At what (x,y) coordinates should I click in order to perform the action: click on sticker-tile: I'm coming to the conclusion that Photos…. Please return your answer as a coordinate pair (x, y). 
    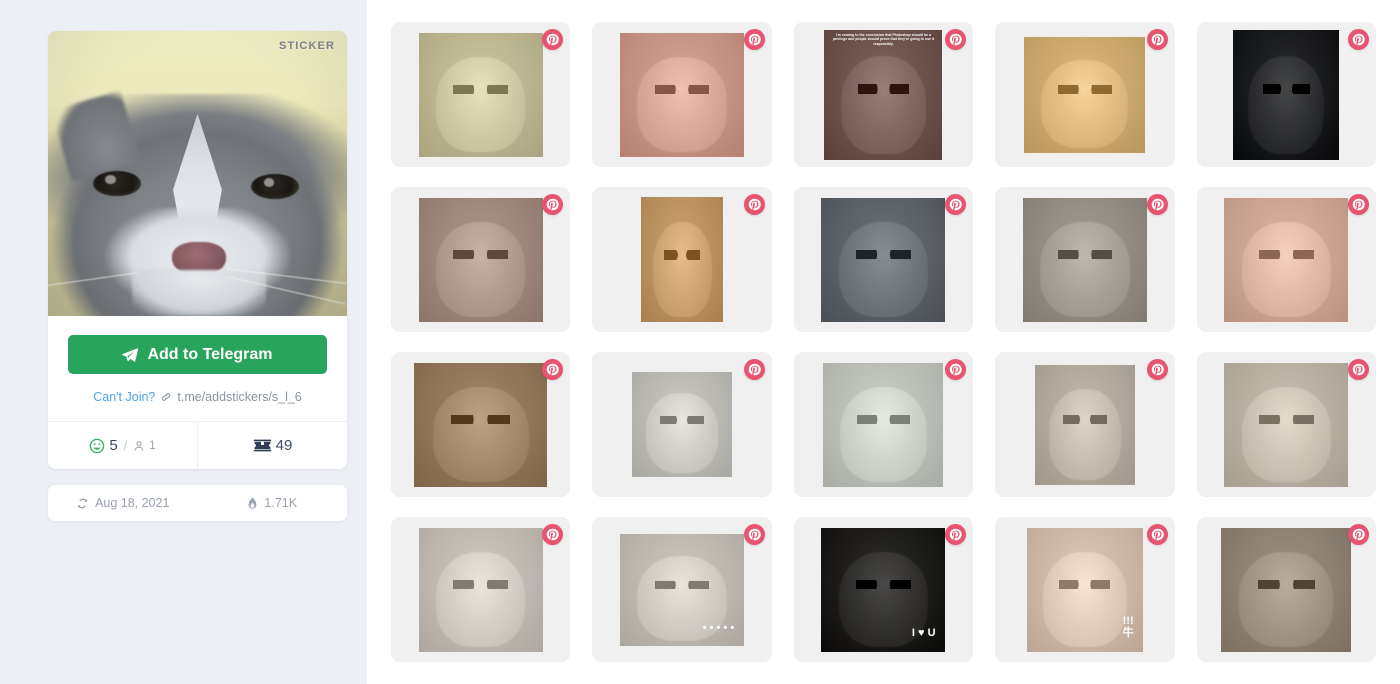
    Looking at the image, I should click on (883, 94).